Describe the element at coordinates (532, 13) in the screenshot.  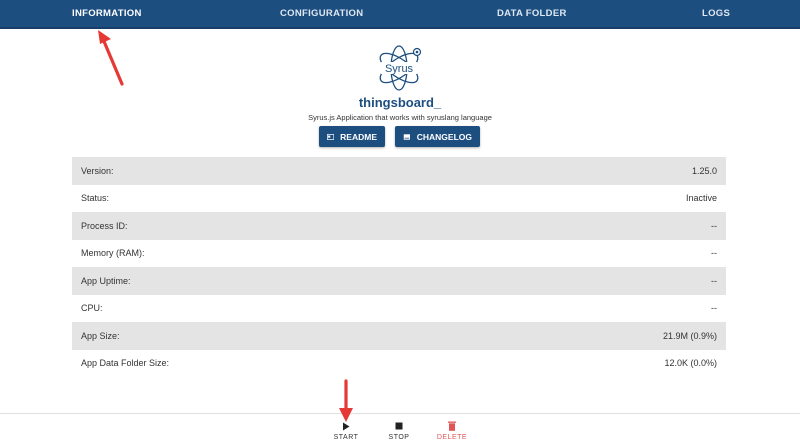
I see `tab-data-folder: DATA FOLDER` at that location.